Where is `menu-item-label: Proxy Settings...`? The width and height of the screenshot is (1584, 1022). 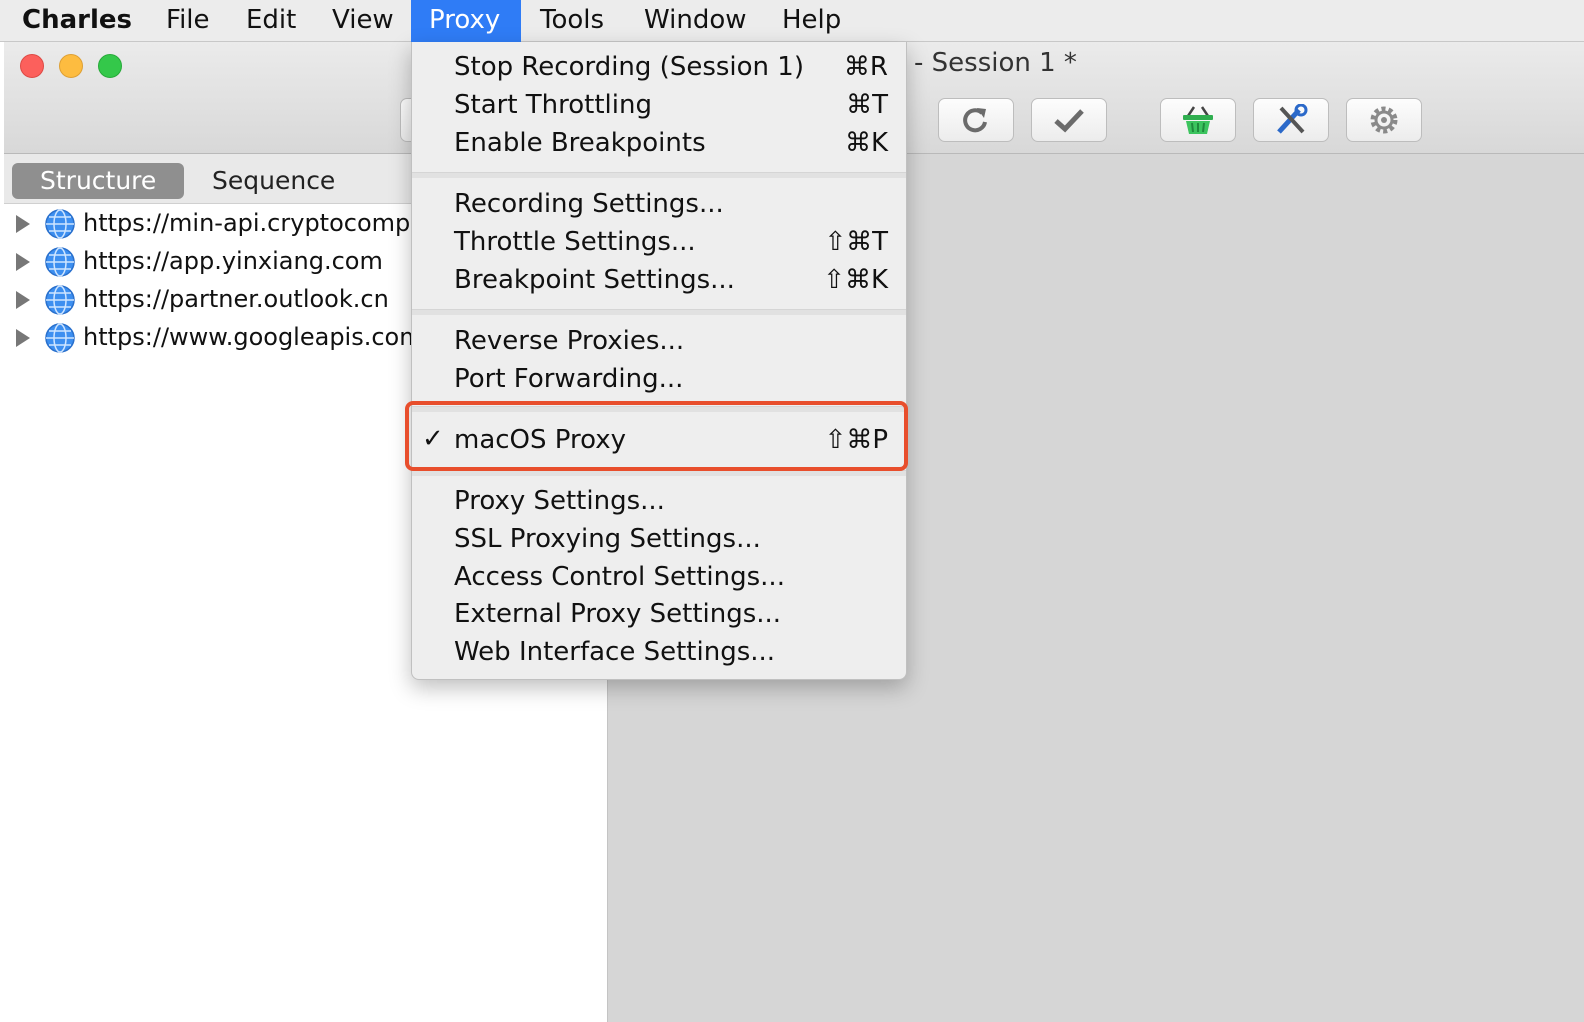
menu-item-label: Proxy Settings... is located at coordinates (559, 501).